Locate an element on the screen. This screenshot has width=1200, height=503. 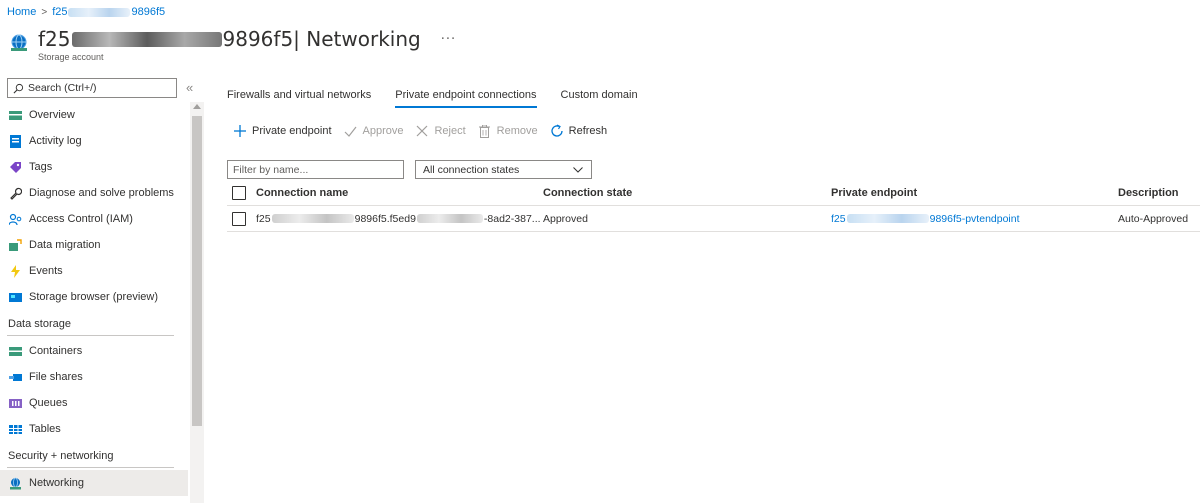
sidebar-item-diagnose: Diagnose and solve problems is located at coordinates (94, 193).